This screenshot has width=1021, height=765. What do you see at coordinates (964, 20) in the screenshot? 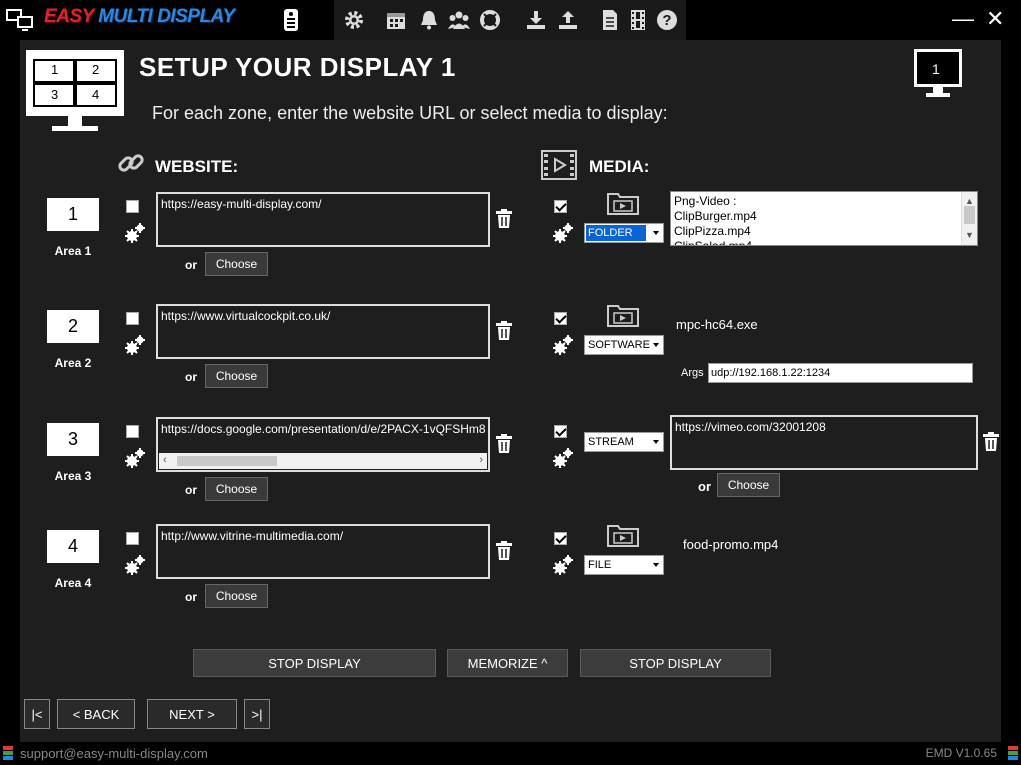
I see `minimize-button: —` at bounding box center [964, 20].